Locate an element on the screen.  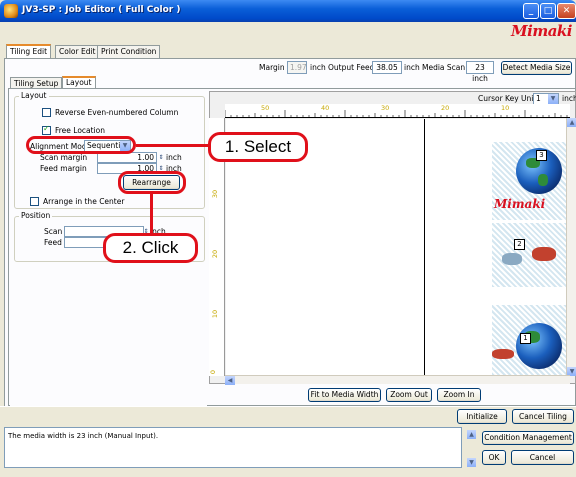
scroll-down-icon: ▼ is located at coordinates (471, 462).